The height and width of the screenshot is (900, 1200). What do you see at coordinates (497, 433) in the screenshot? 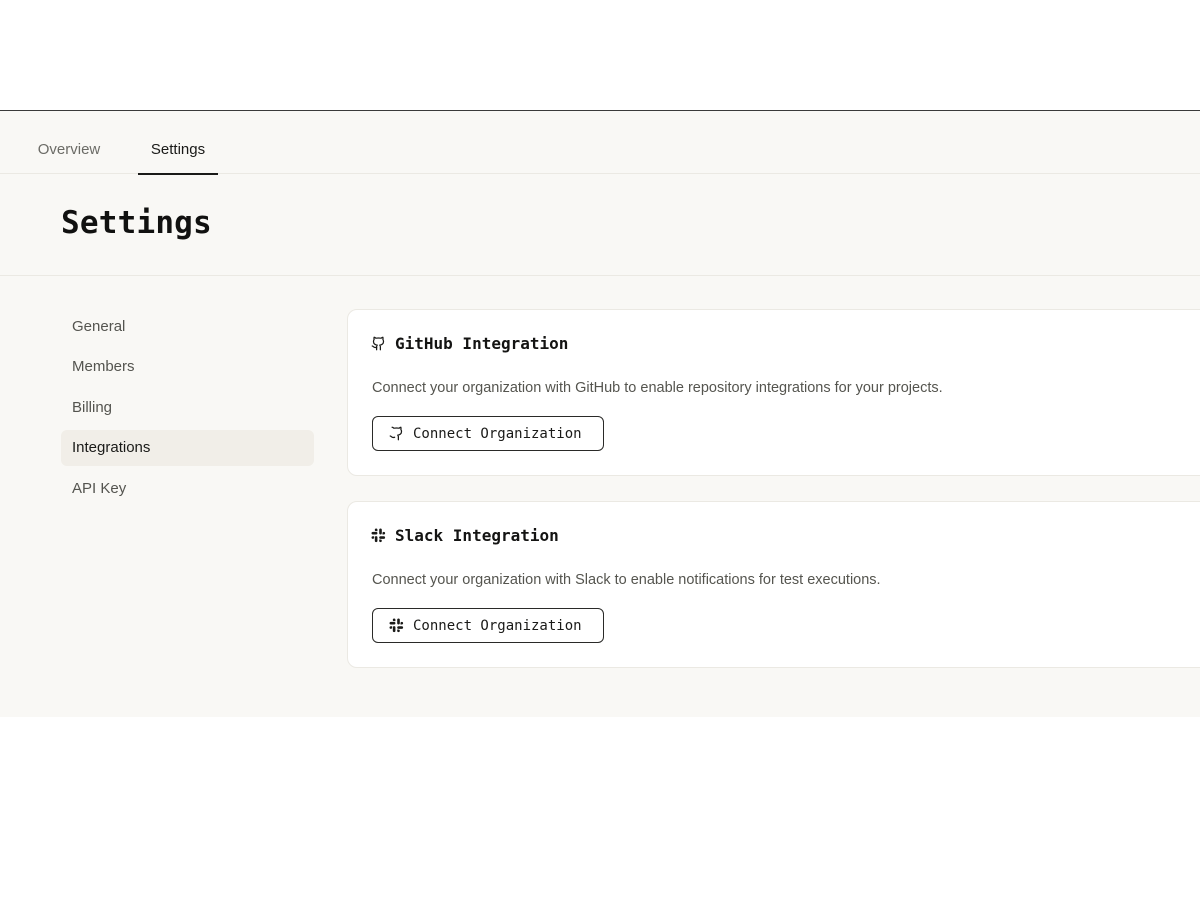
I see `github-connect-button-label: Connect Organization` at bounding box center [497, 433].